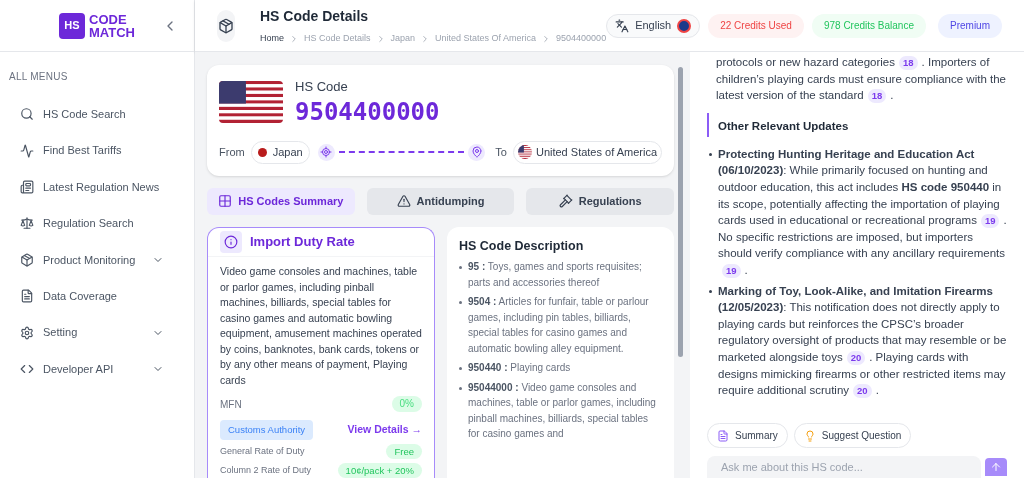 Image resolution: width=1024 pixels, height=478 pixels. Describe the element at coordinates (555, 275) in the screenshot. I see `description-item: 95 : Toys, games and sports requisites; parts and accessories thereof` at that location.